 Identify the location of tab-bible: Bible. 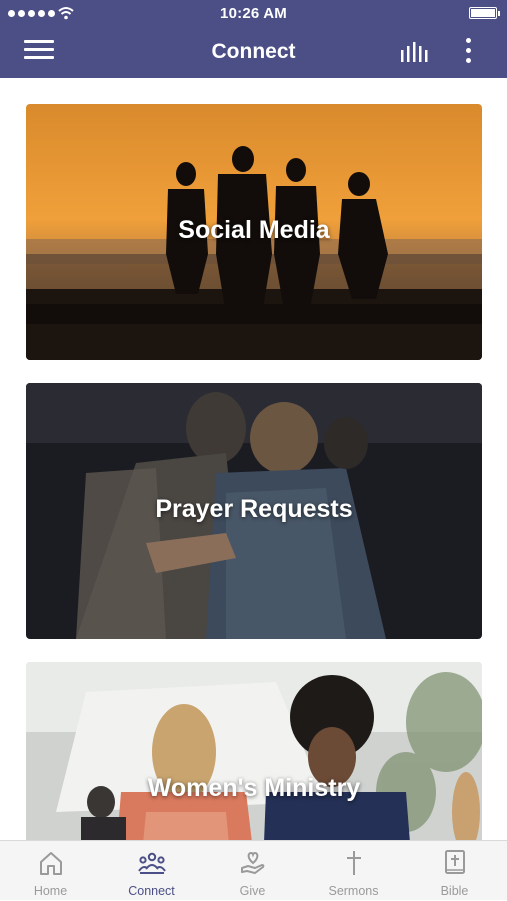
(454, 871).